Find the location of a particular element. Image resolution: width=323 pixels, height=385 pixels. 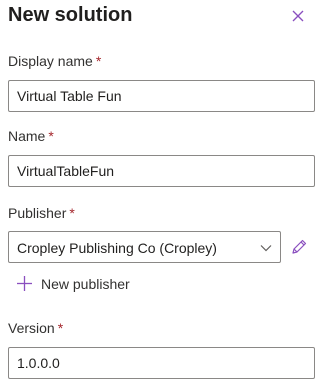

close-icon is located at coordinates (298, 16).